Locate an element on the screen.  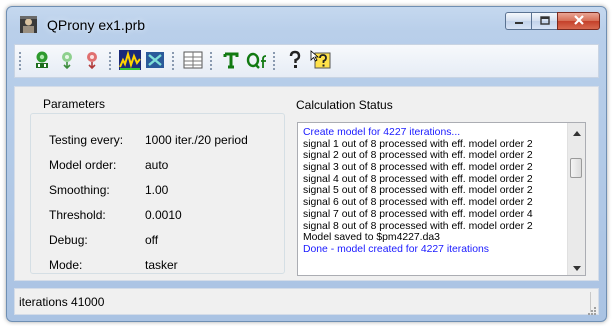
scroll-down-button is located at coordinates (576, 266).